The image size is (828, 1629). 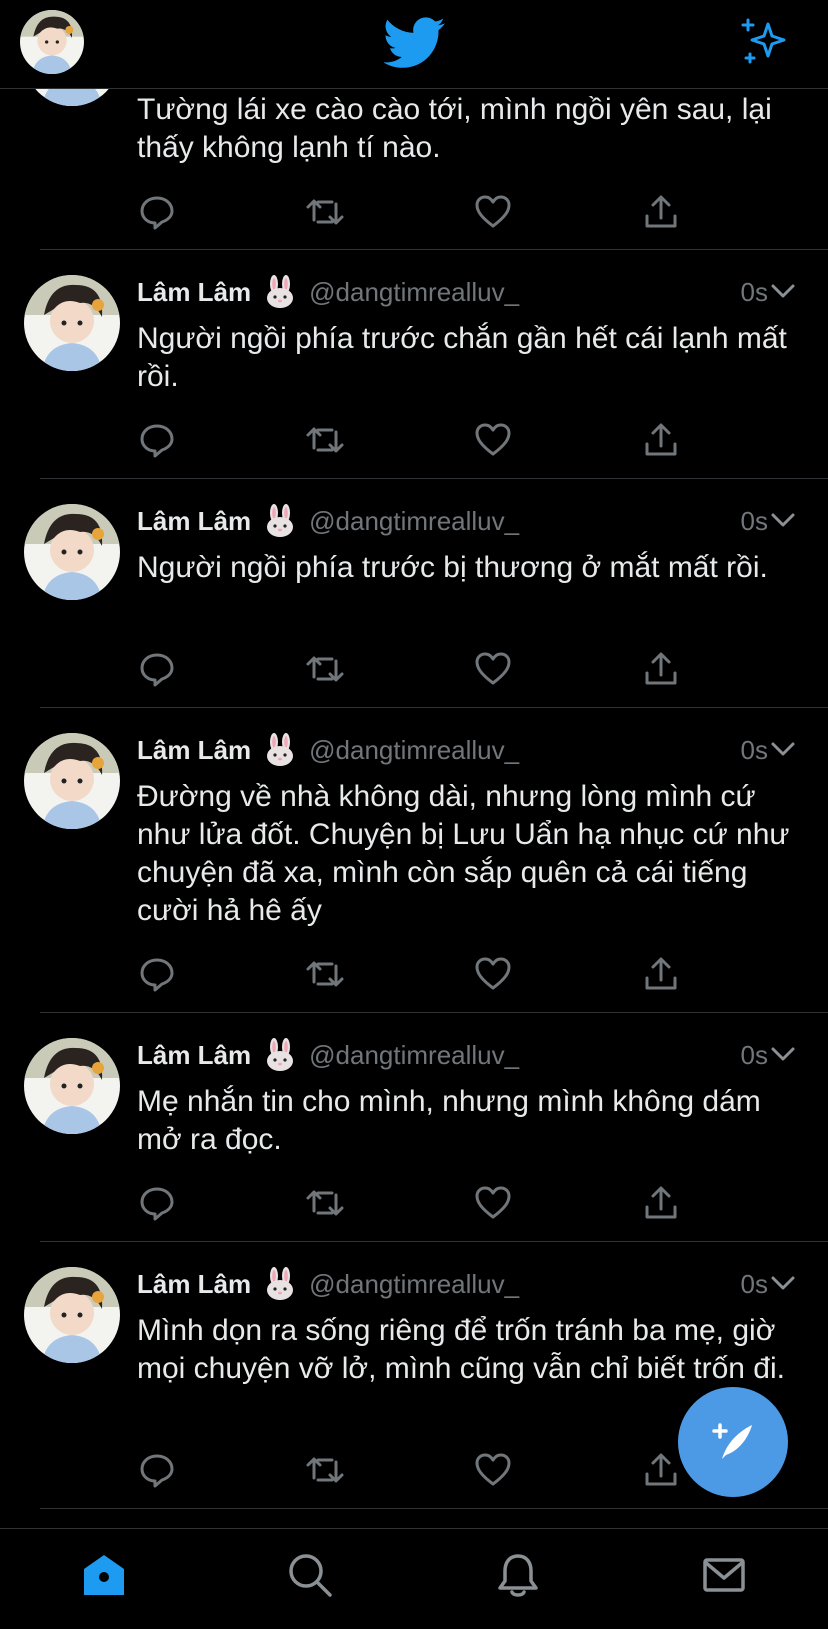 What do you see at coordinates (104, 1575) in the screenshot?
I see `home-icon` at bounding box center [104, 1575].